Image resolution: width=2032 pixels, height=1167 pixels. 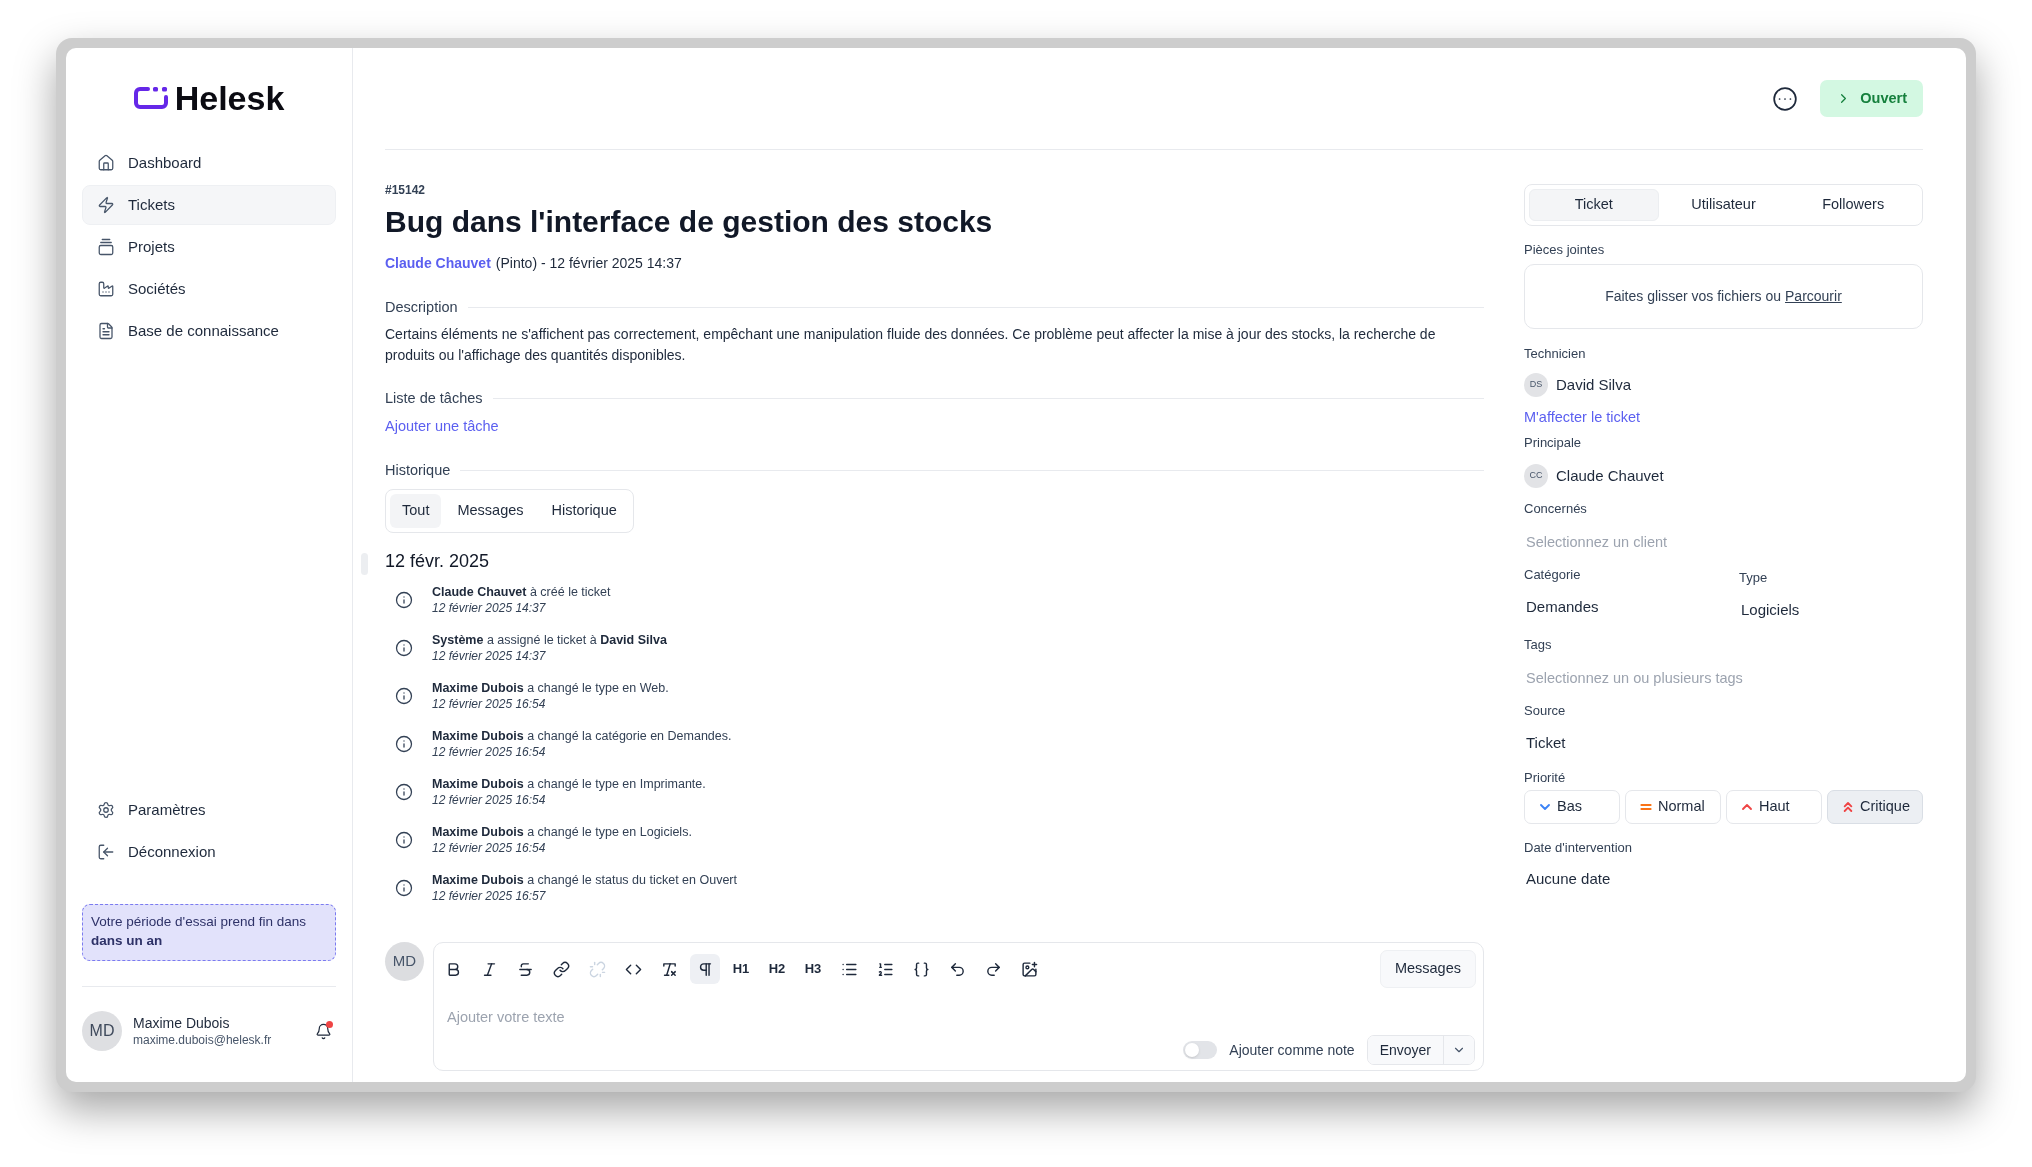 What do you see at coordinates (434, 398) in the screenshot?
I see `section-heading: Liste de tâches` at bounding box center [434, 398].